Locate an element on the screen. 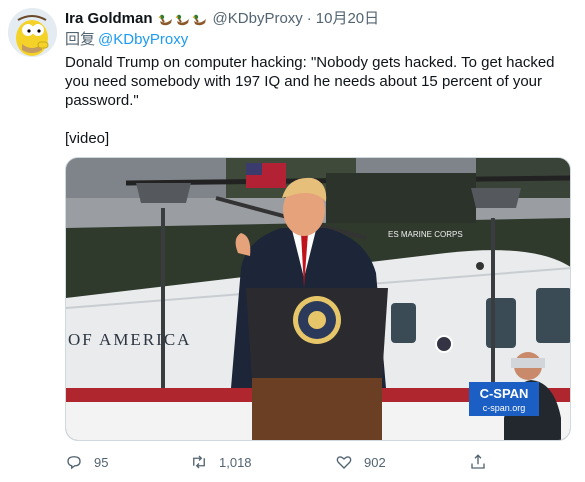 This screenshot has width=585, height=482. share-button is located at coordinates (478, 462).